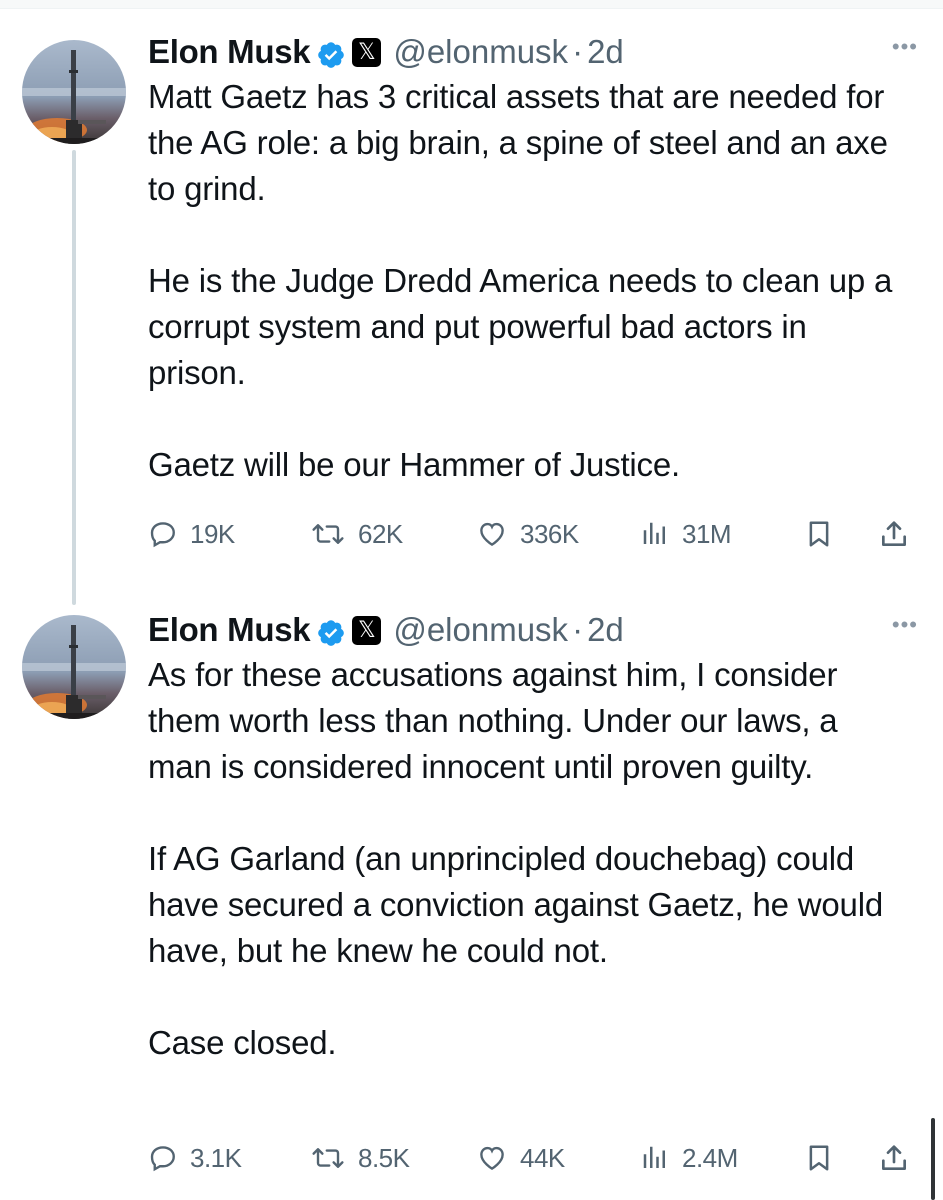 The image size is (943, 1200). I want to click on like-button: 44K, so click(520, 1158).